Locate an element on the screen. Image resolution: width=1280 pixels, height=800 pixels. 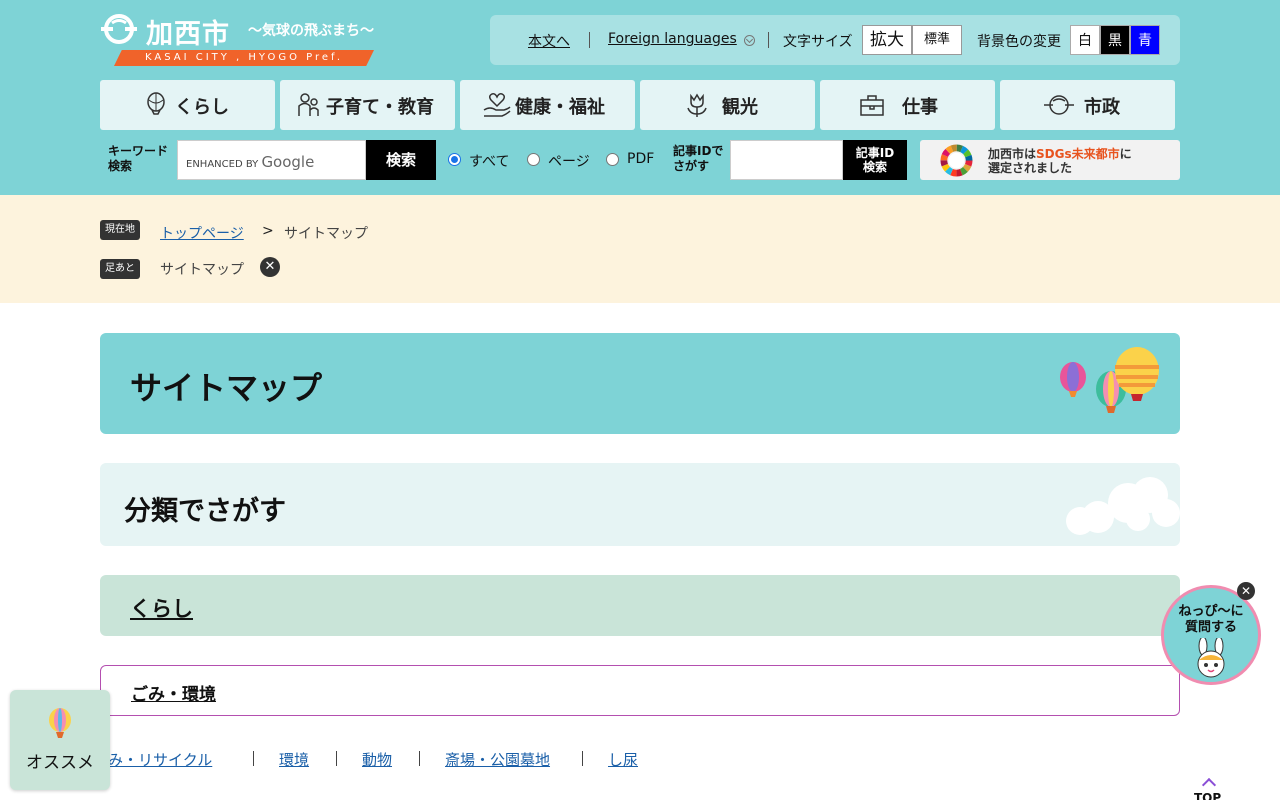
breadcrumb-home-link: トップページ is located at coordinates (202, 233).